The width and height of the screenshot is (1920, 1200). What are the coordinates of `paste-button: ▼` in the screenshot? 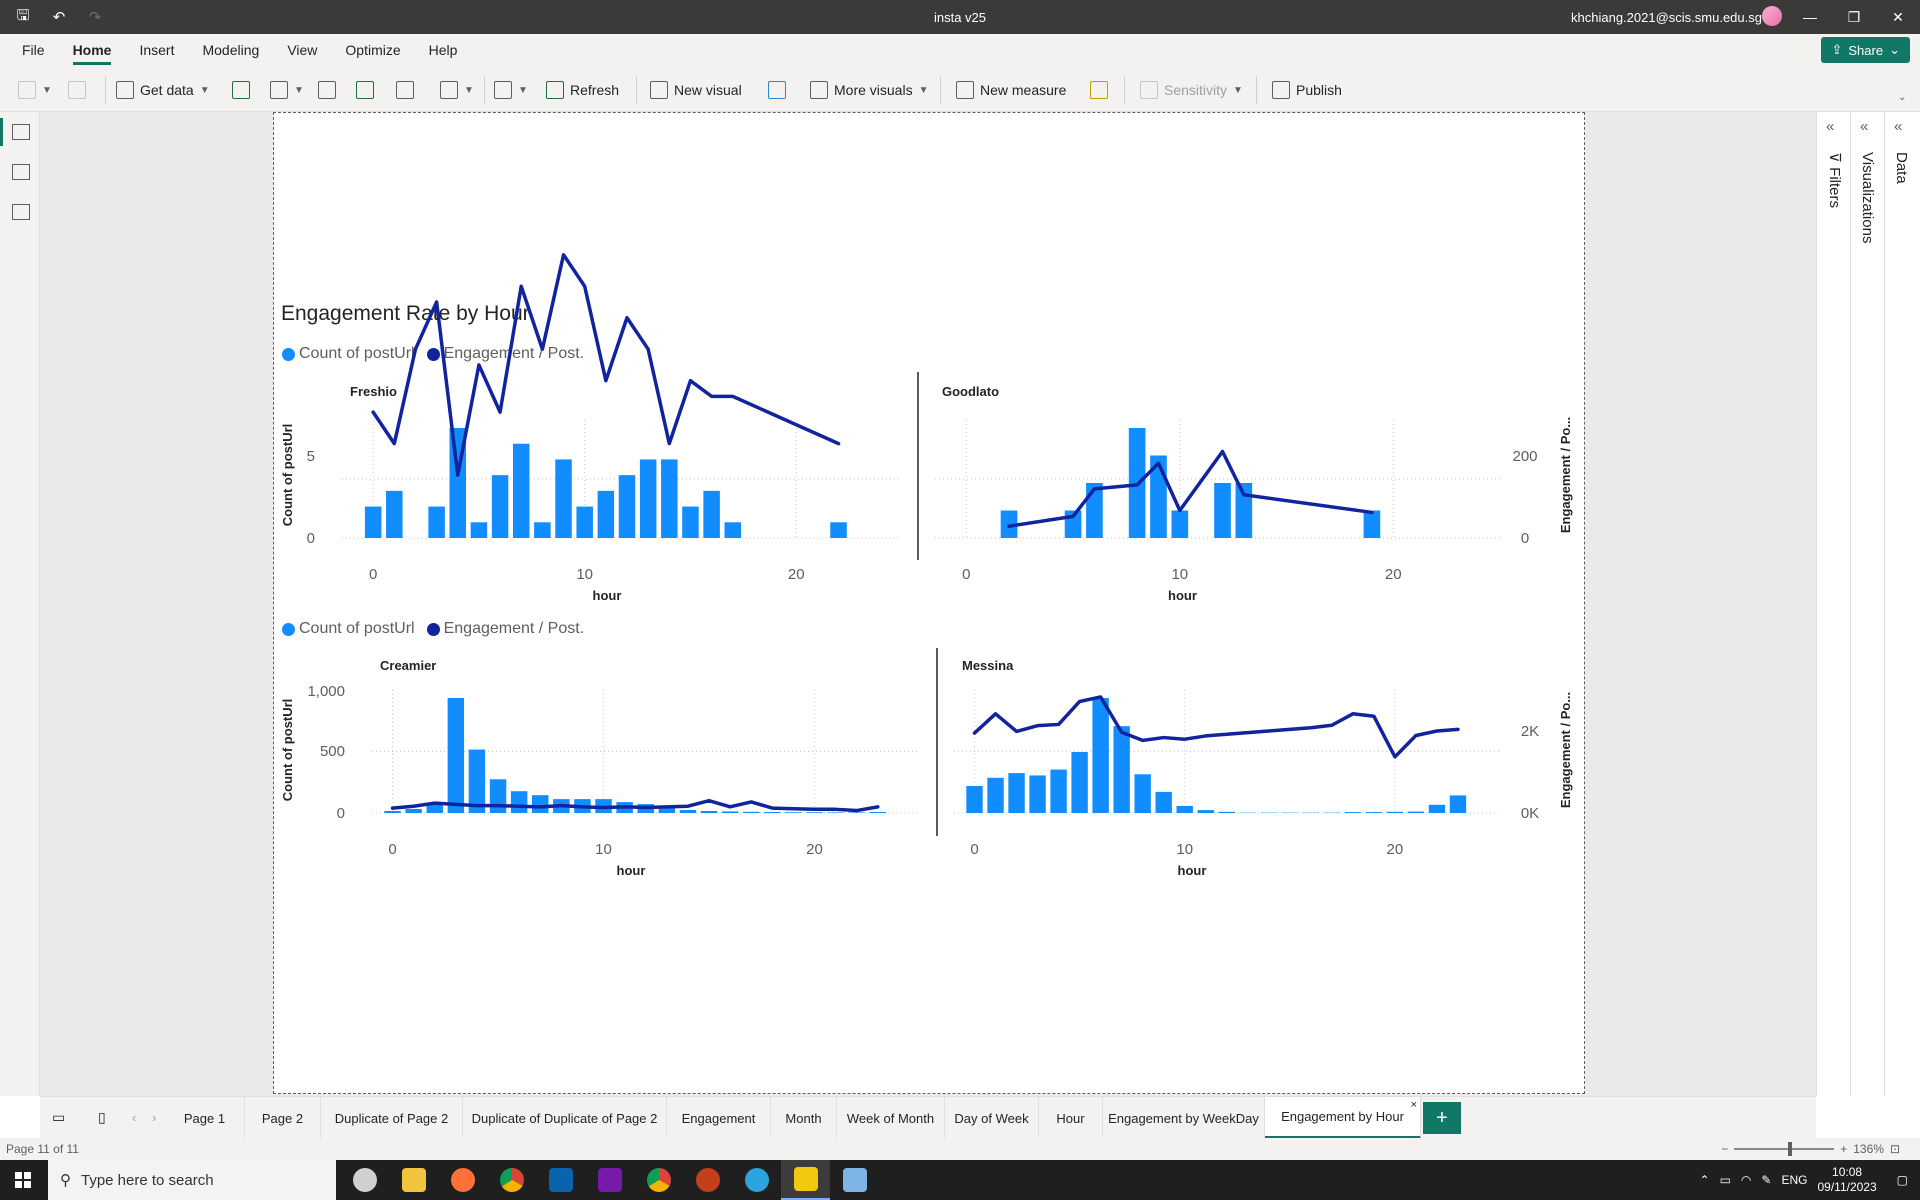 It's located at (35, 90).